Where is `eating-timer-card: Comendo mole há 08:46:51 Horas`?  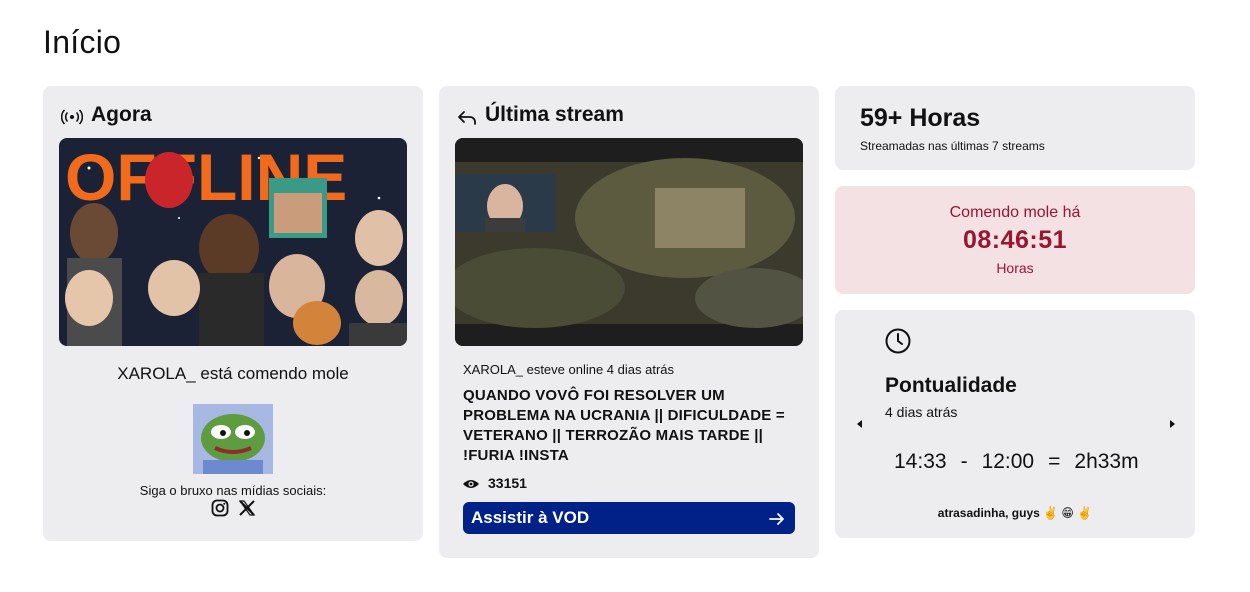 eating-timer-card: Comendo mole há 08:46:51 Horas is located at coordinates (1015, 240).